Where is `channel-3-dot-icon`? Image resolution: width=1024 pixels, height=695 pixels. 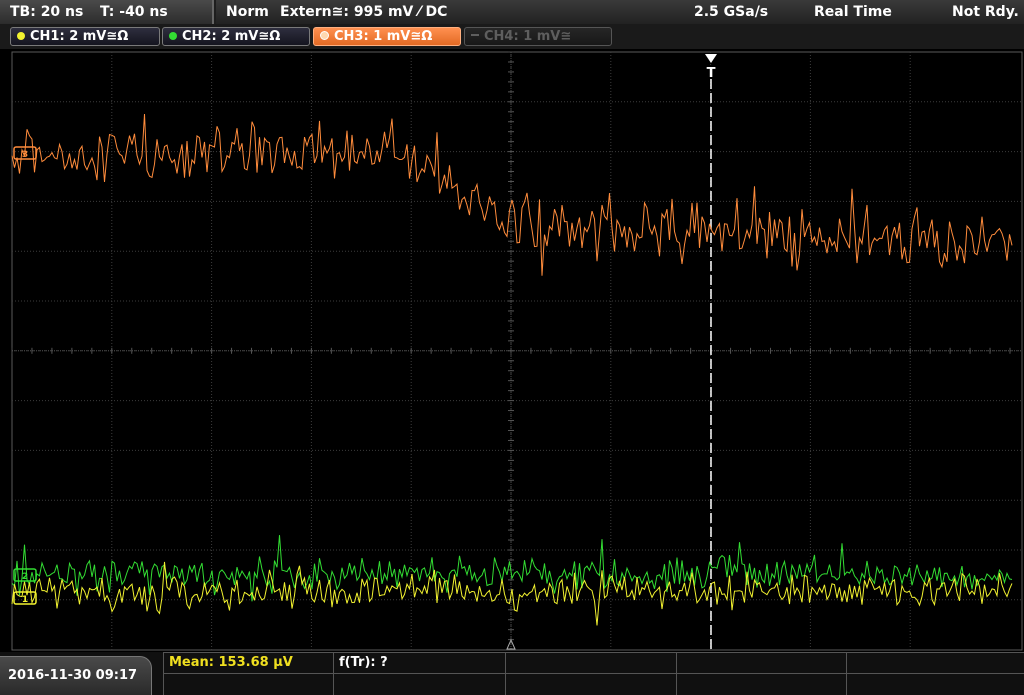 channel-3-dot-icon is located at coordinates (324, 35).